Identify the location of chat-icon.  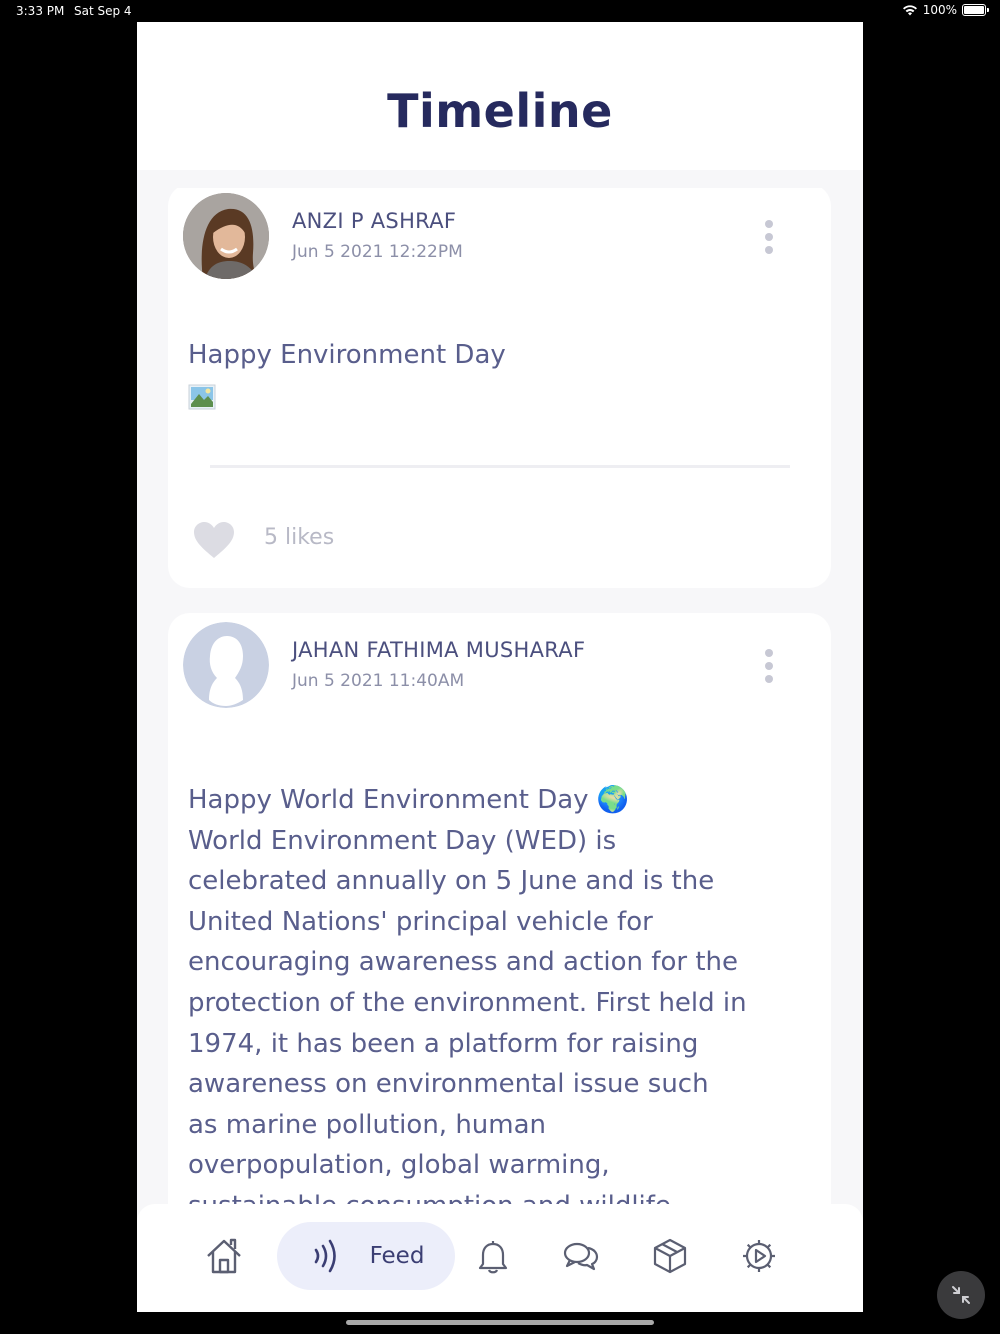
(581, 1256).